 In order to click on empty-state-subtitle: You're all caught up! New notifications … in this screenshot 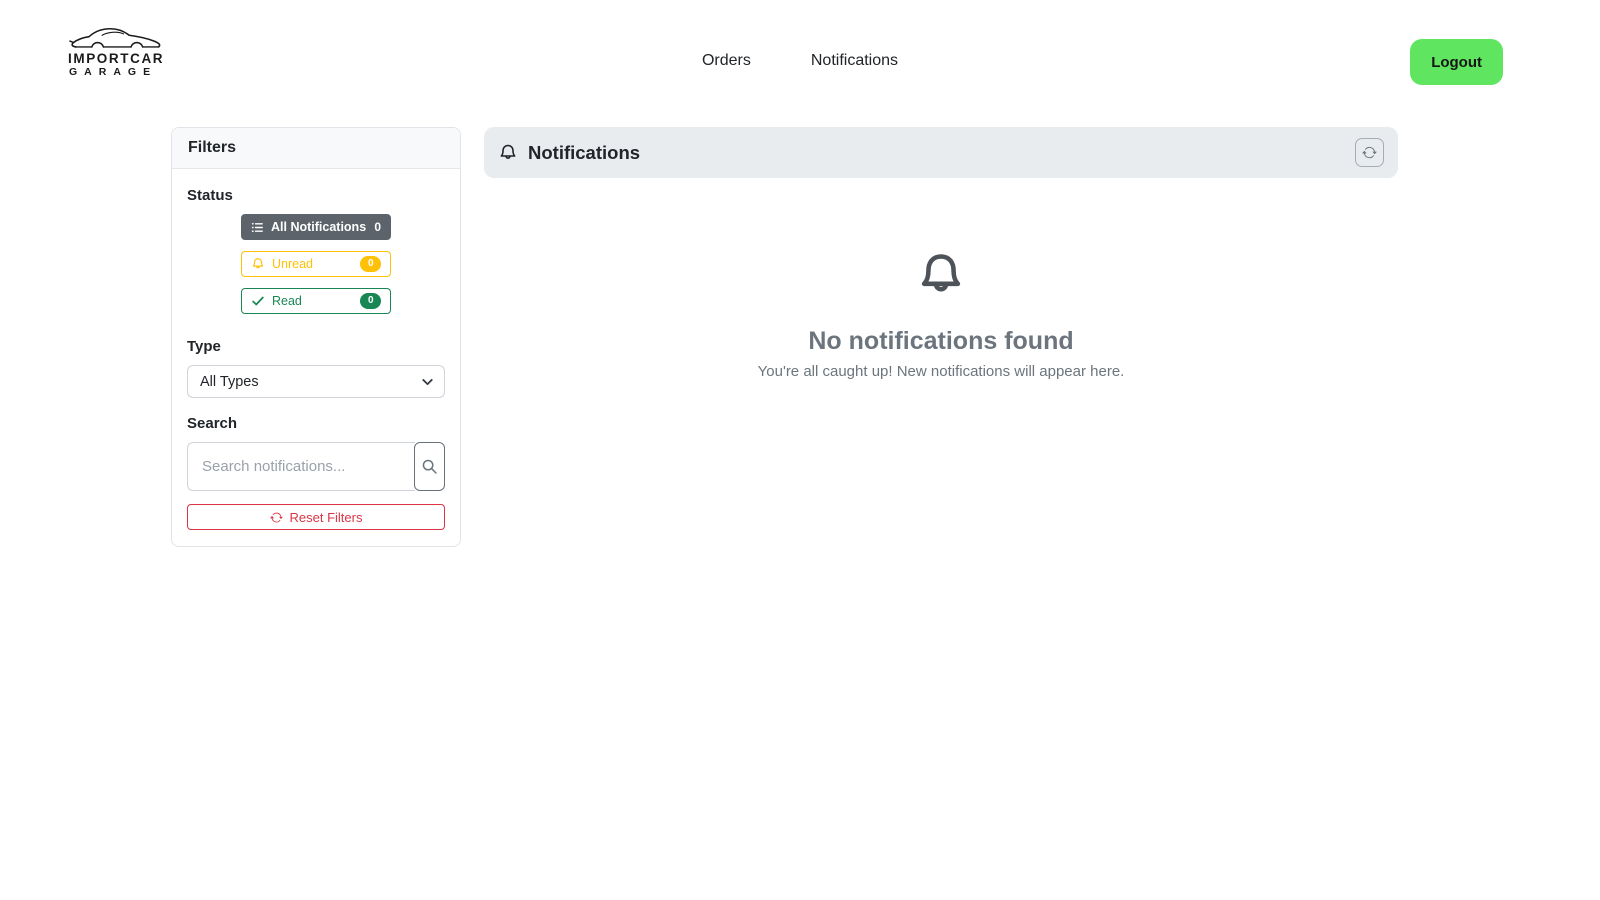, I will do `click(941, 371)`.